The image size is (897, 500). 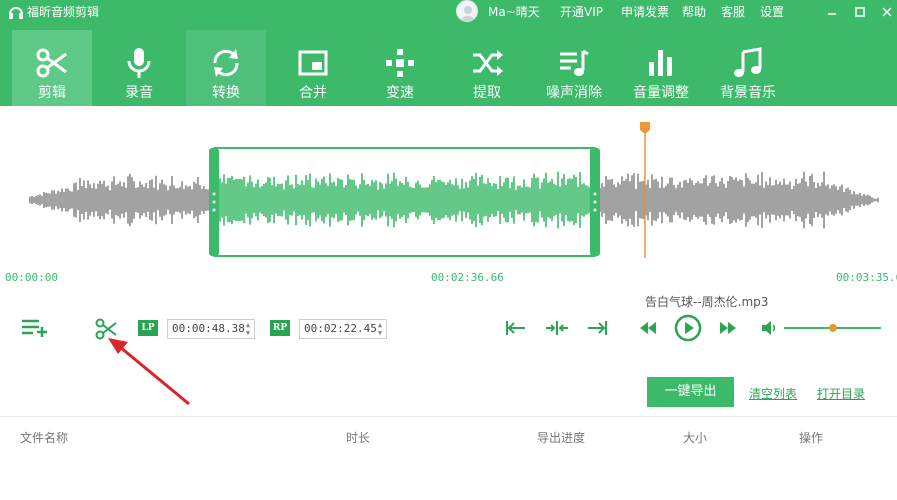 What do you see at coordinates (833, 328) in the screenshot?
I see `volume-slider-knob` at bounding box center [833, 328].